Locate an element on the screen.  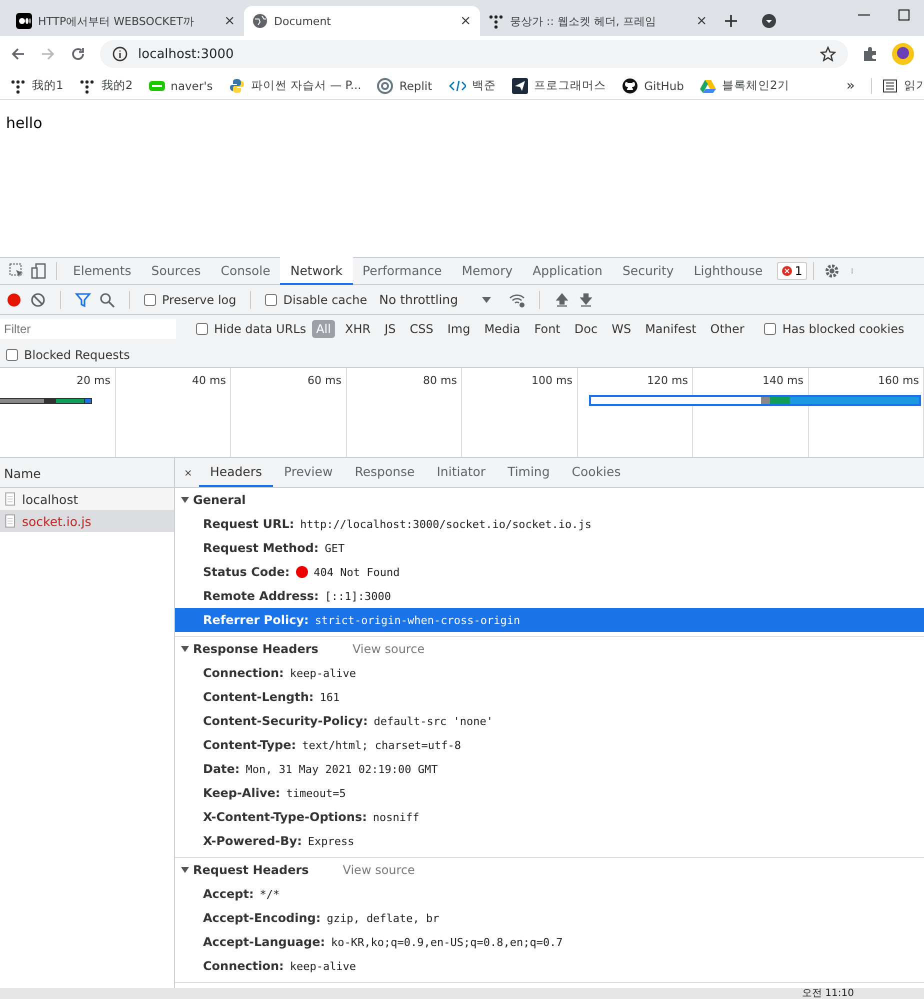
timeline-tick-label: 40 ms is located at coordinates (209, 380).